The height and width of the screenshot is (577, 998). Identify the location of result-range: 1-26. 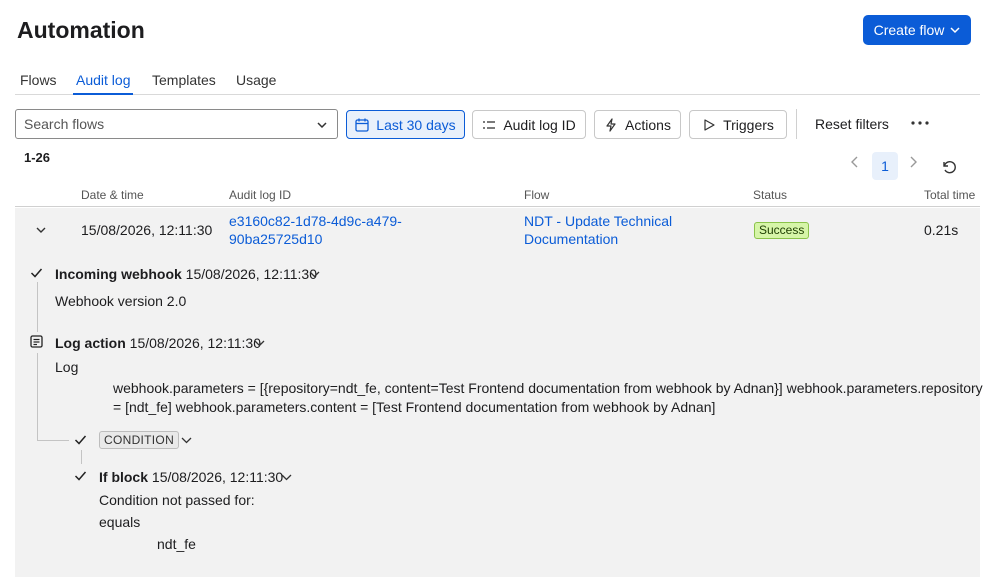
(37, 157).